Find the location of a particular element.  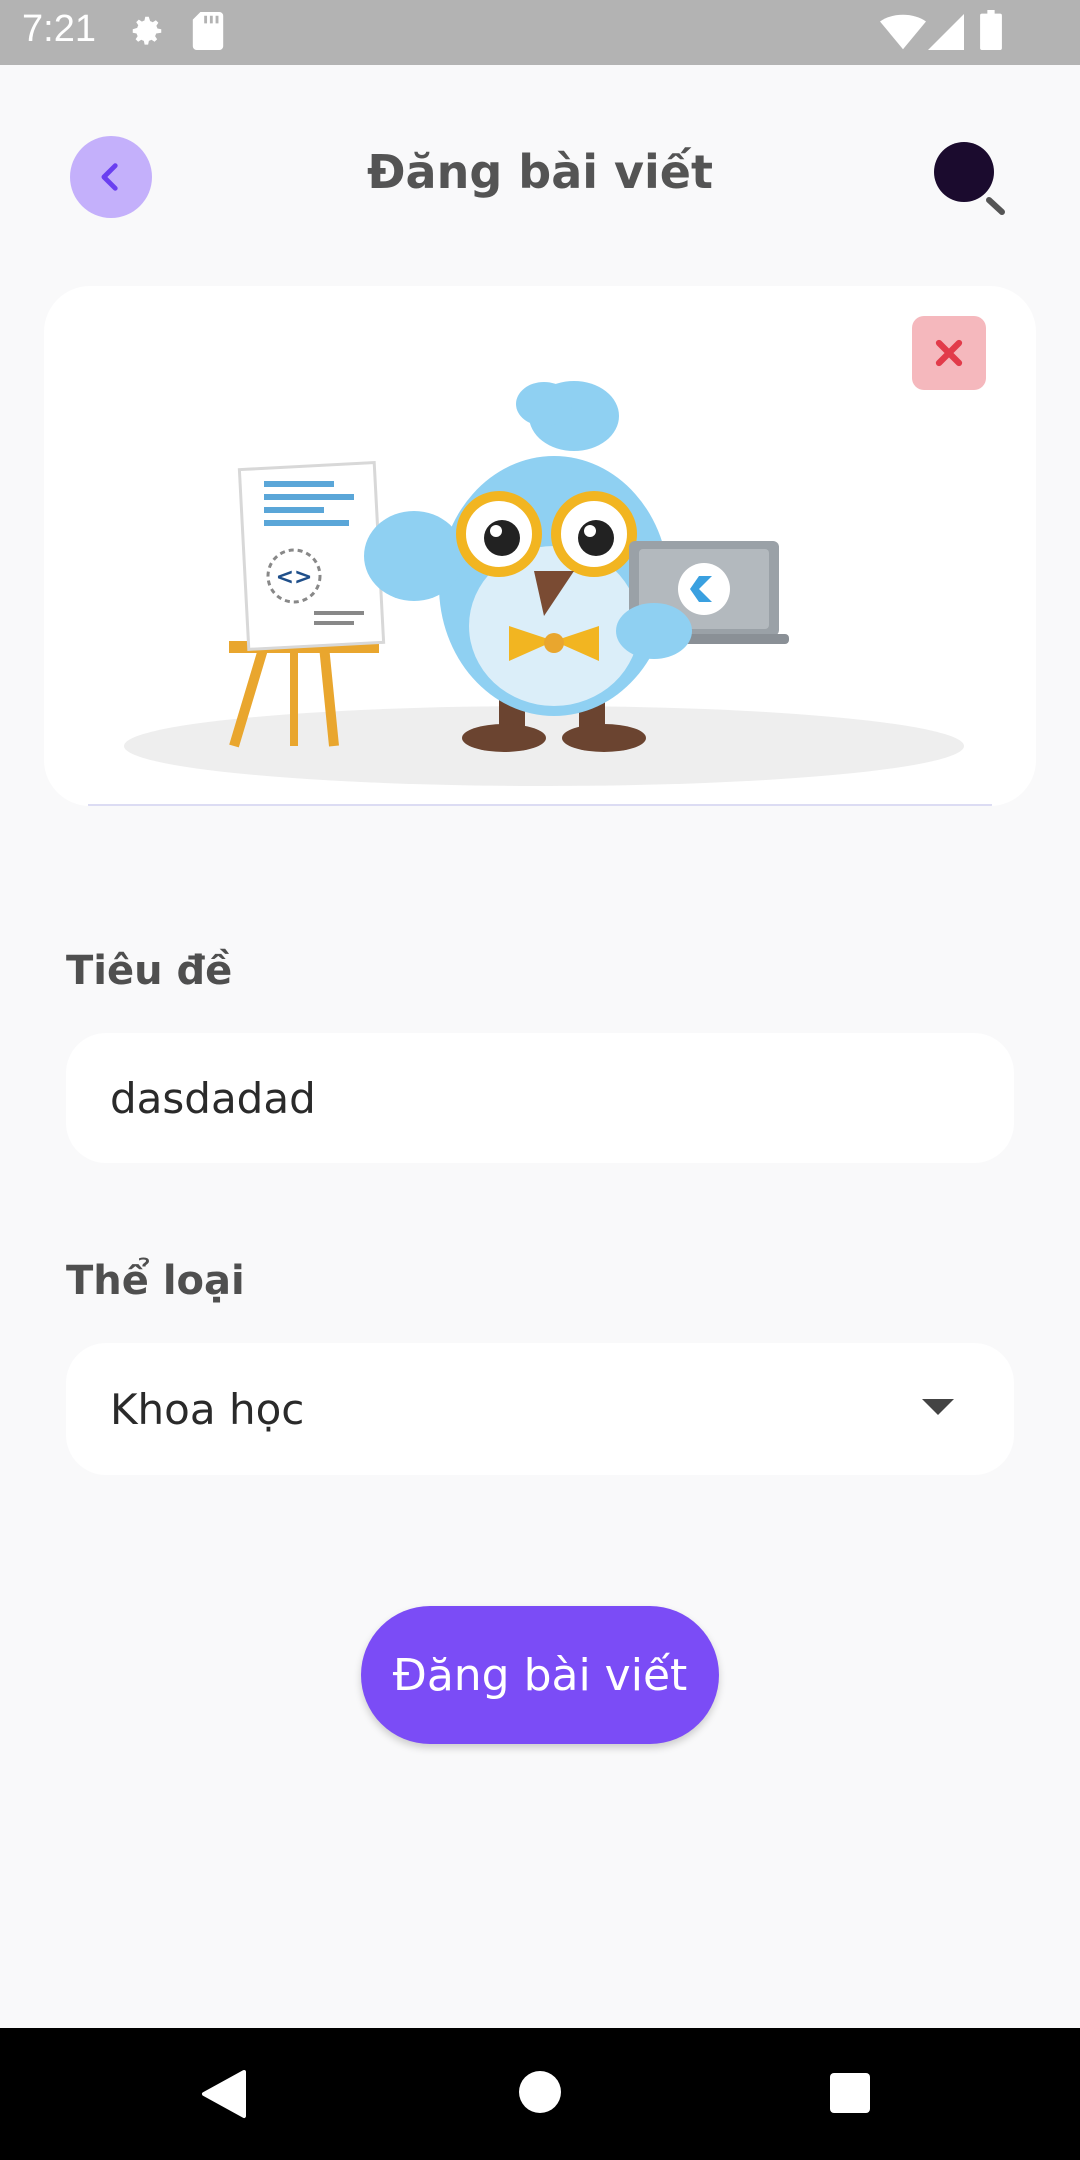

page-title: Đăng bài viết is located at coordinates (540, 172).